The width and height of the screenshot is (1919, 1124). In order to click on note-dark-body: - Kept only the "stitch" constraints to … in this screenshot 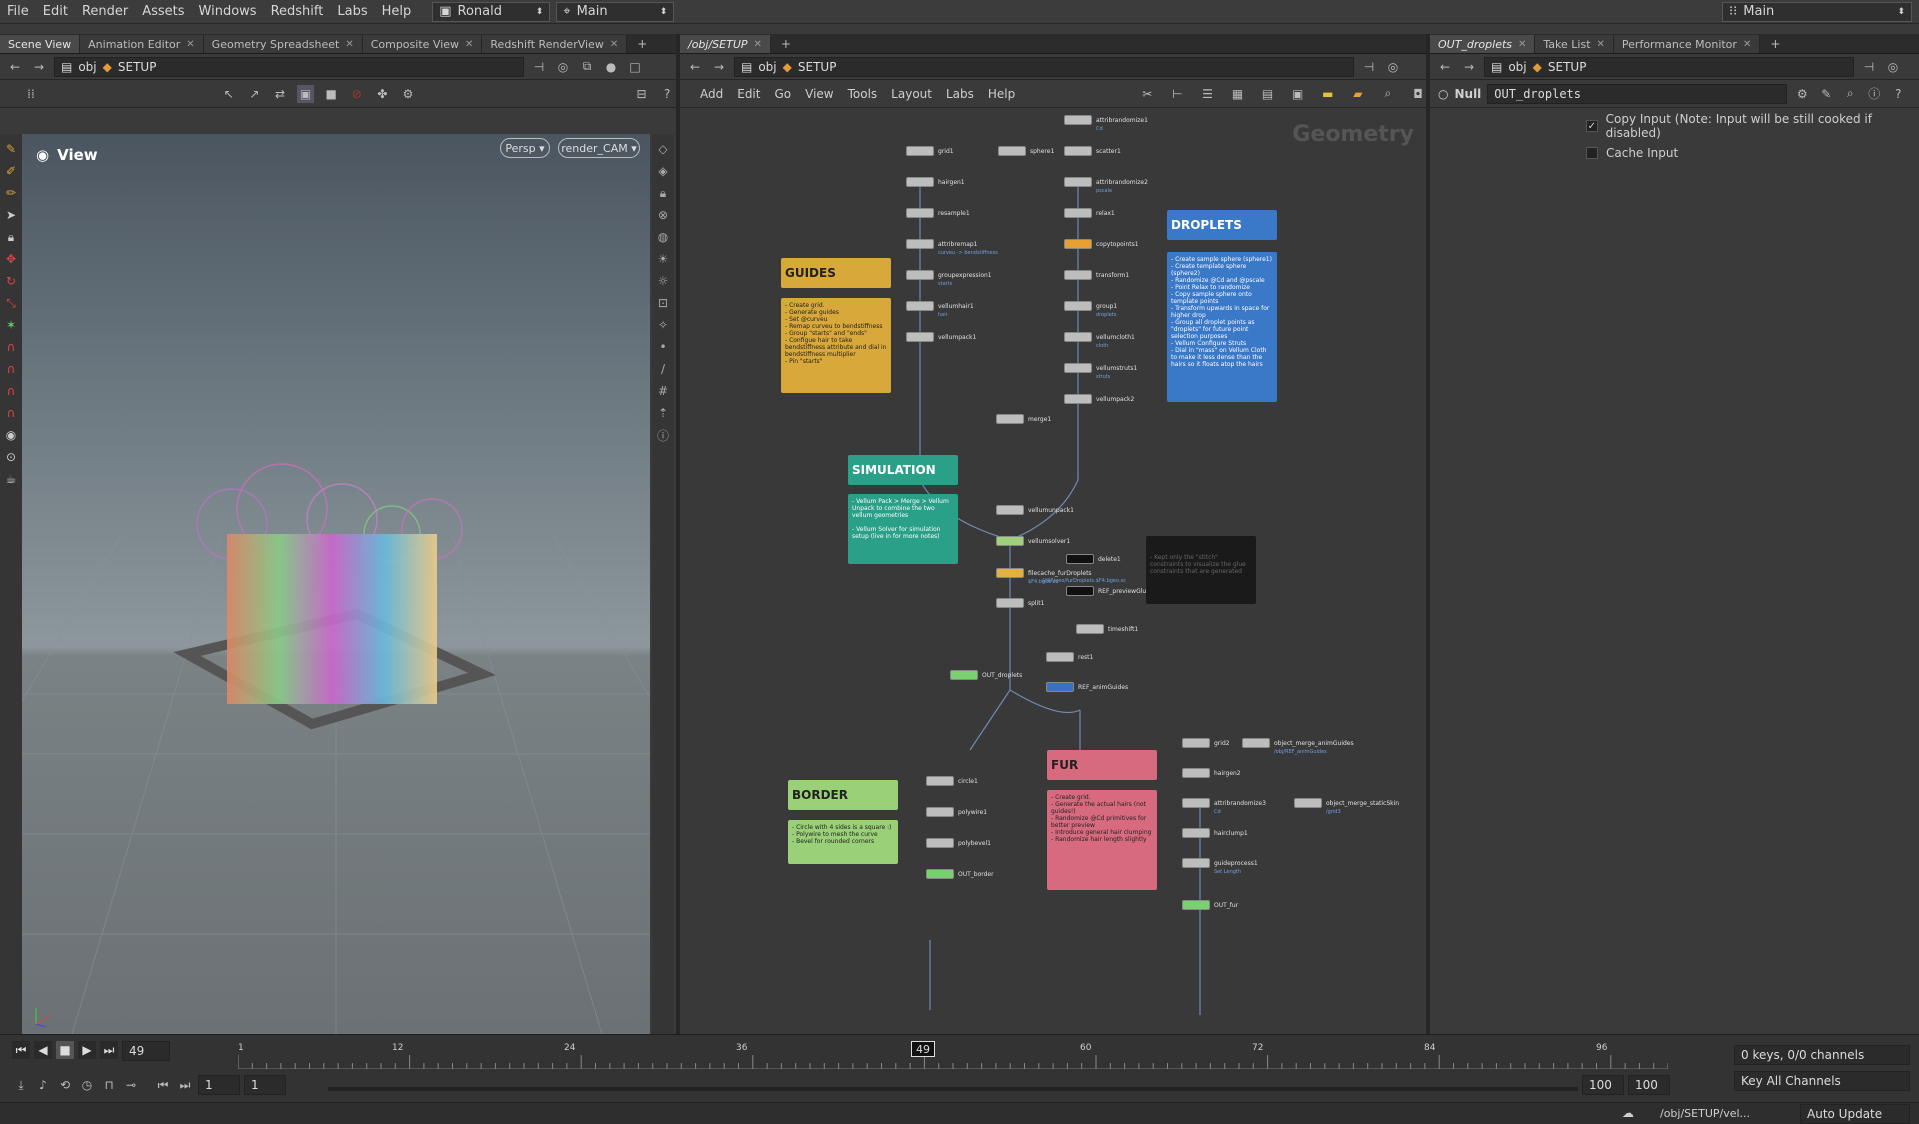, I will do `click(1201, 570)`.